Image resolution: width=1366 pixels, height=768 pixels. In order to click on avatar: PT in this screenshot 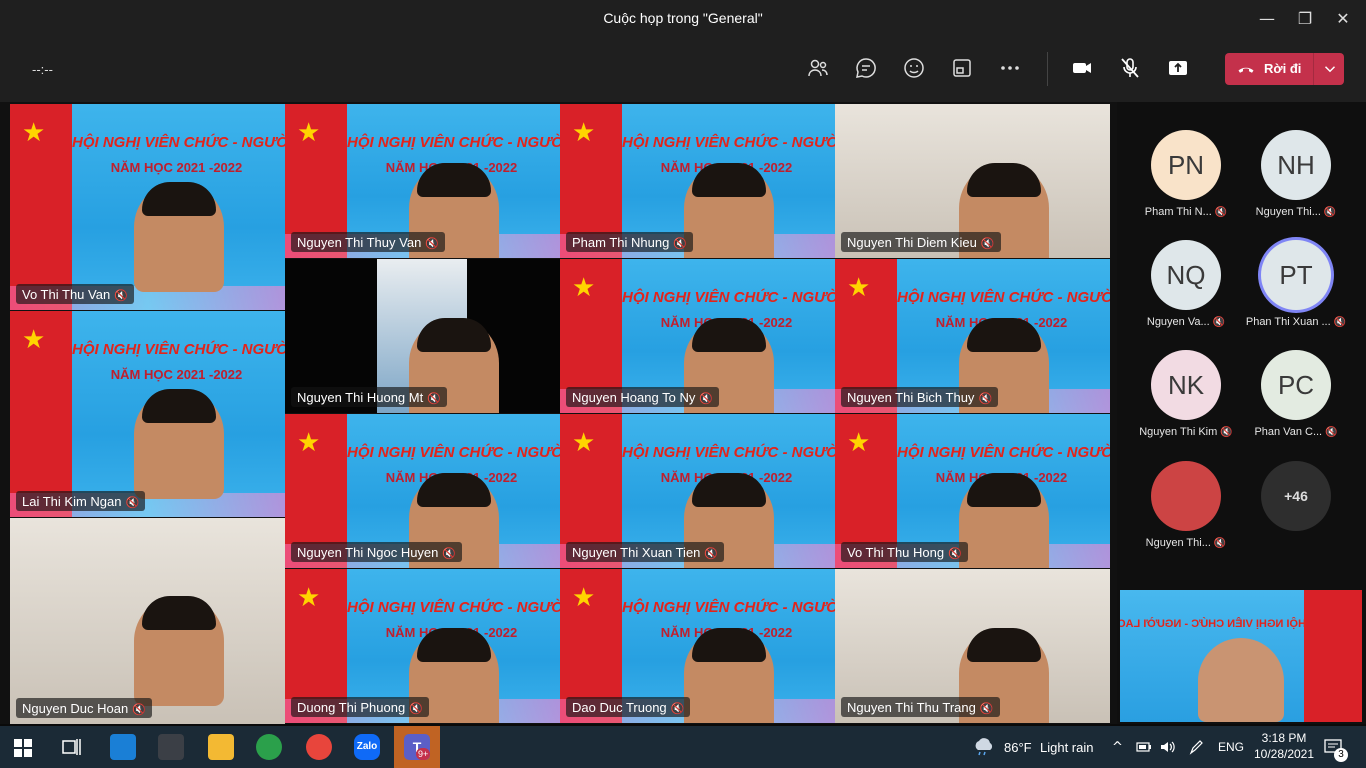, I will do `click(1296, 275)`.